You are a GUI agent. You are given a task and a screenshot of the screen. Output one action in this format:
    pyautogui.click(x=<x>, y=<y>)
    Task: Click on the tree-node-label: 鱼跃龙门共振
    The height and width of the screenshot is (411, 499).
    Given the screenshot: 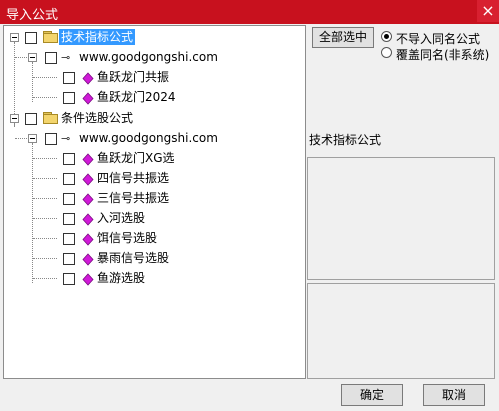 What is the action you would take?
    pyautogui.click(x=133, y=77)
    